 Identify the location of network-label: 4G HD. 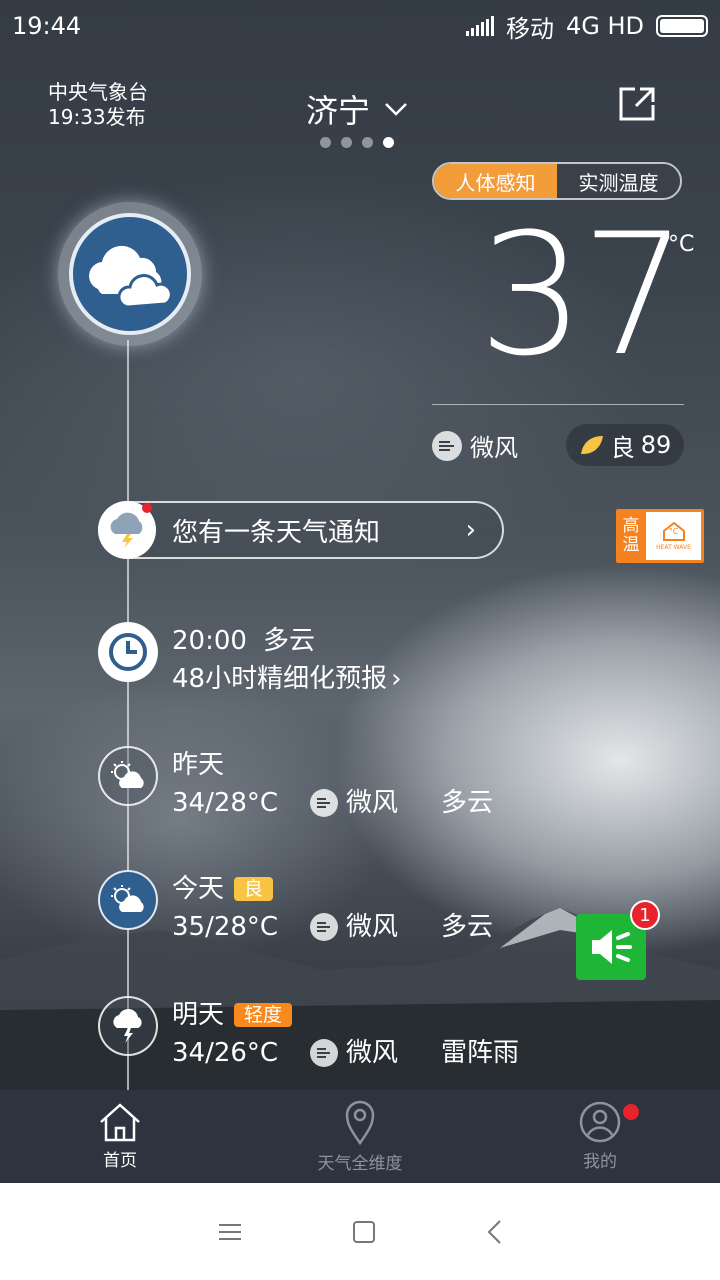
(604, 26).